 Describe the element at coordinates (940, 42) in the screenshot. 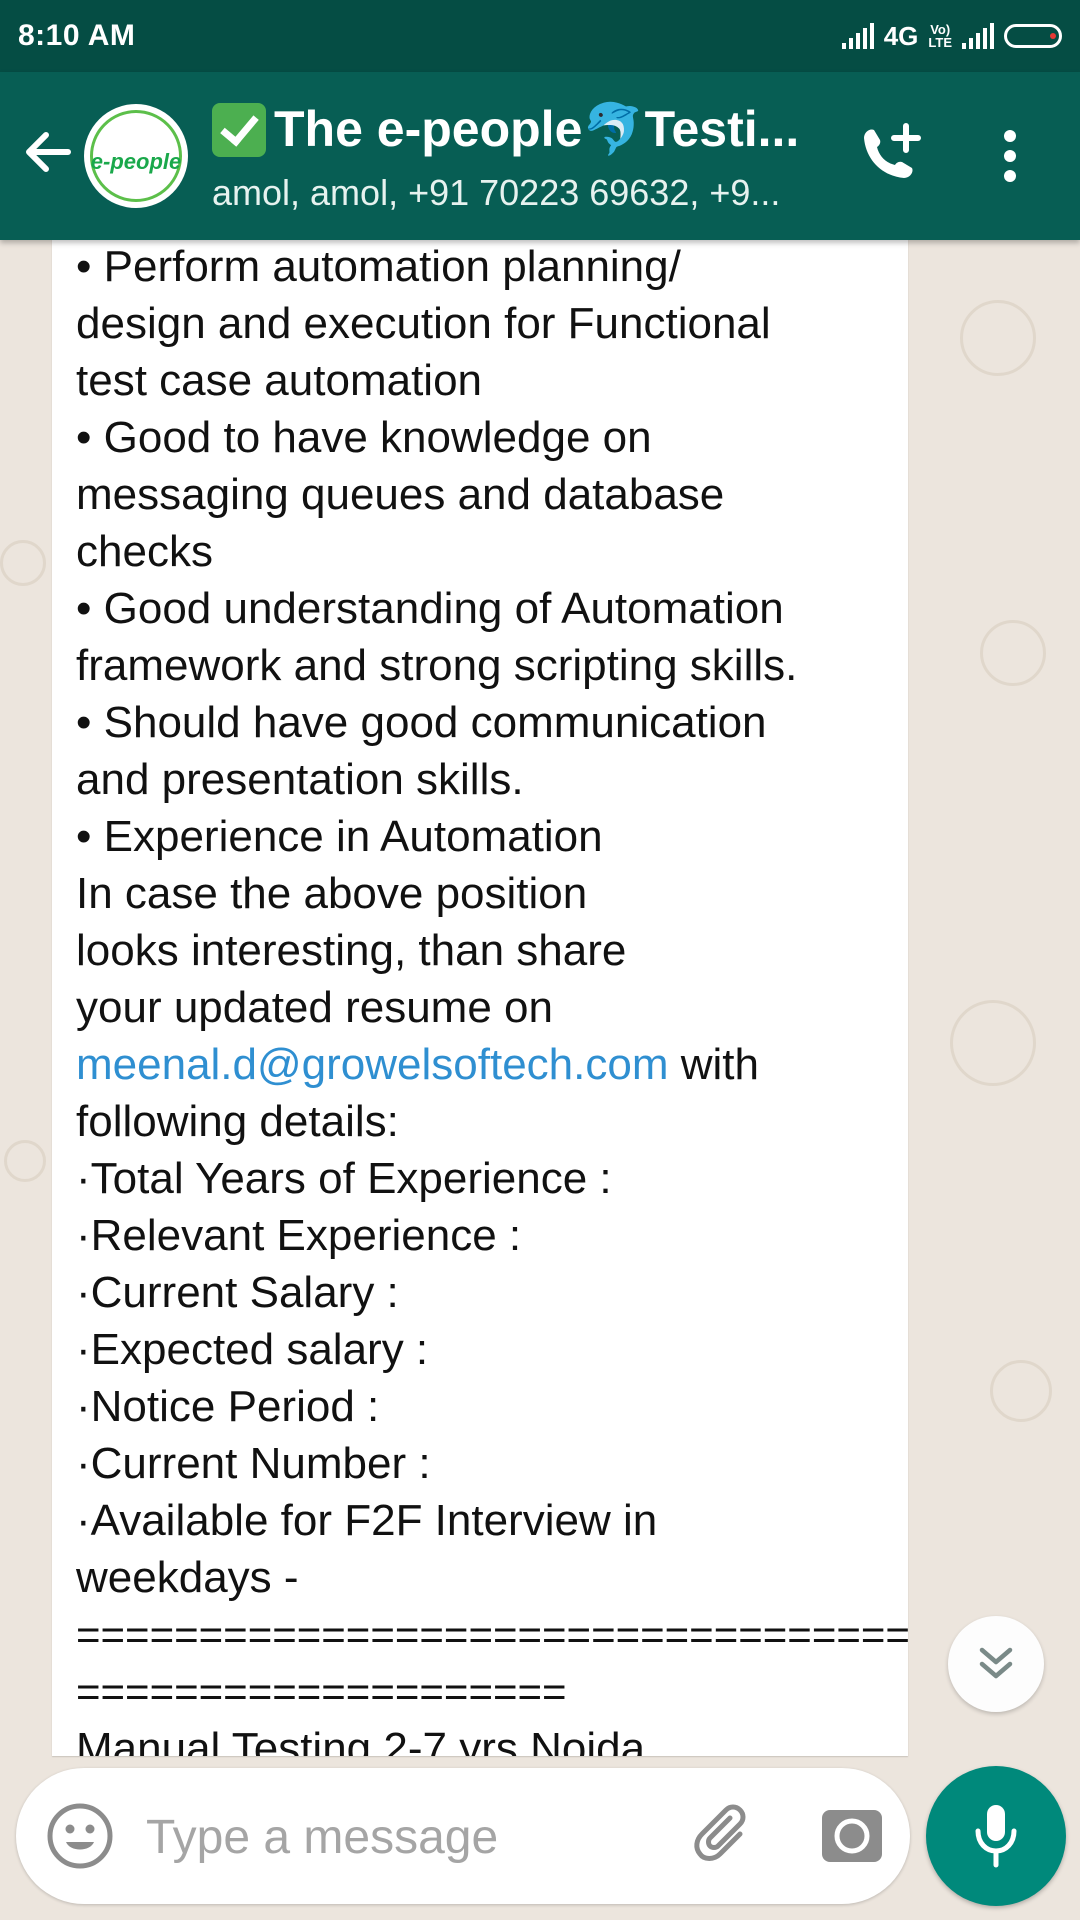

I see `volte-bottom: LTE` at that location.